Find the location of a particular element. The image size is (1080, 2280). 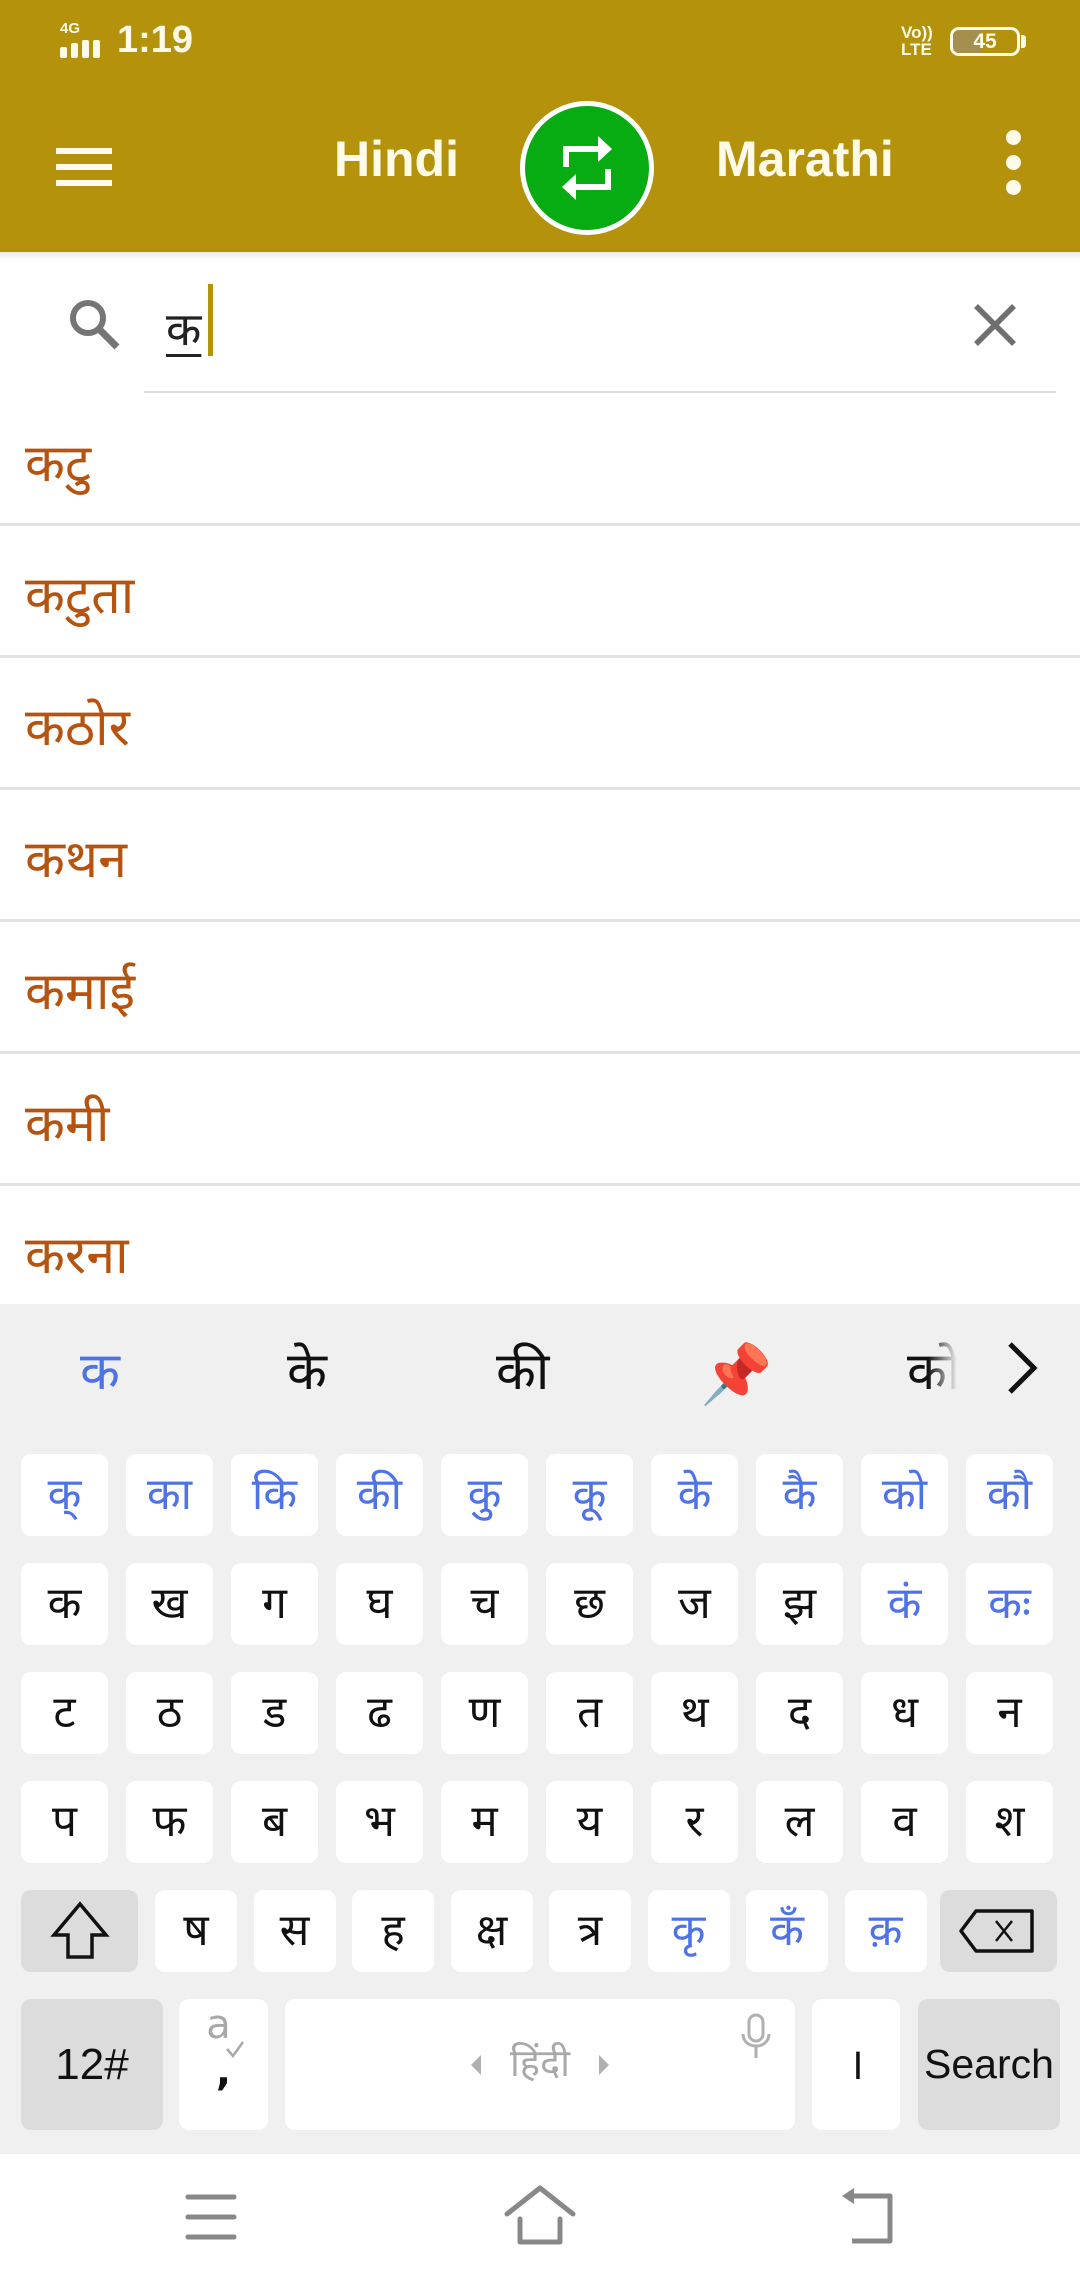

search-bar is located at coordinates (540, 322).